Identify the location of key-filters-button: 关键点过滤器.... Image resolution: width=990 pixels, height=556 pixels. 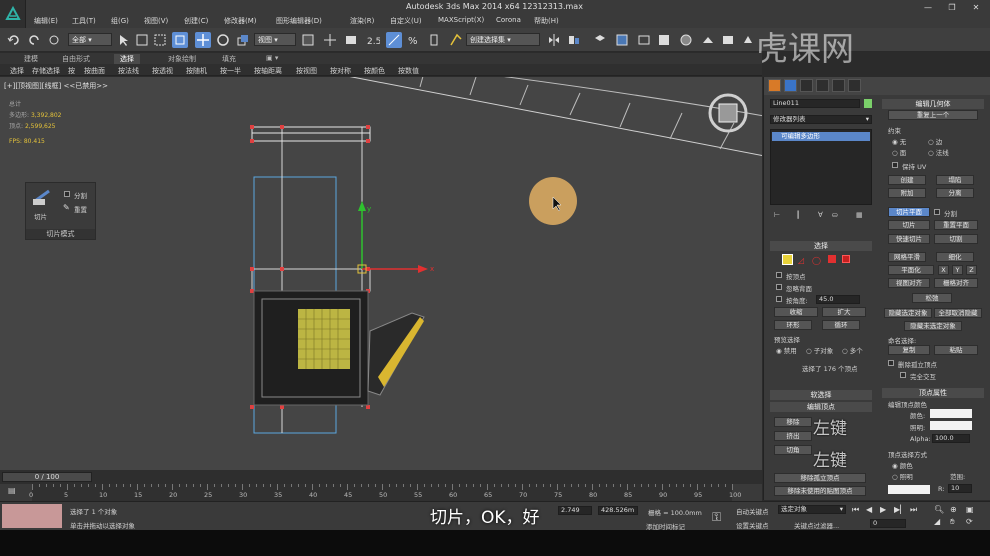
(816, 525).